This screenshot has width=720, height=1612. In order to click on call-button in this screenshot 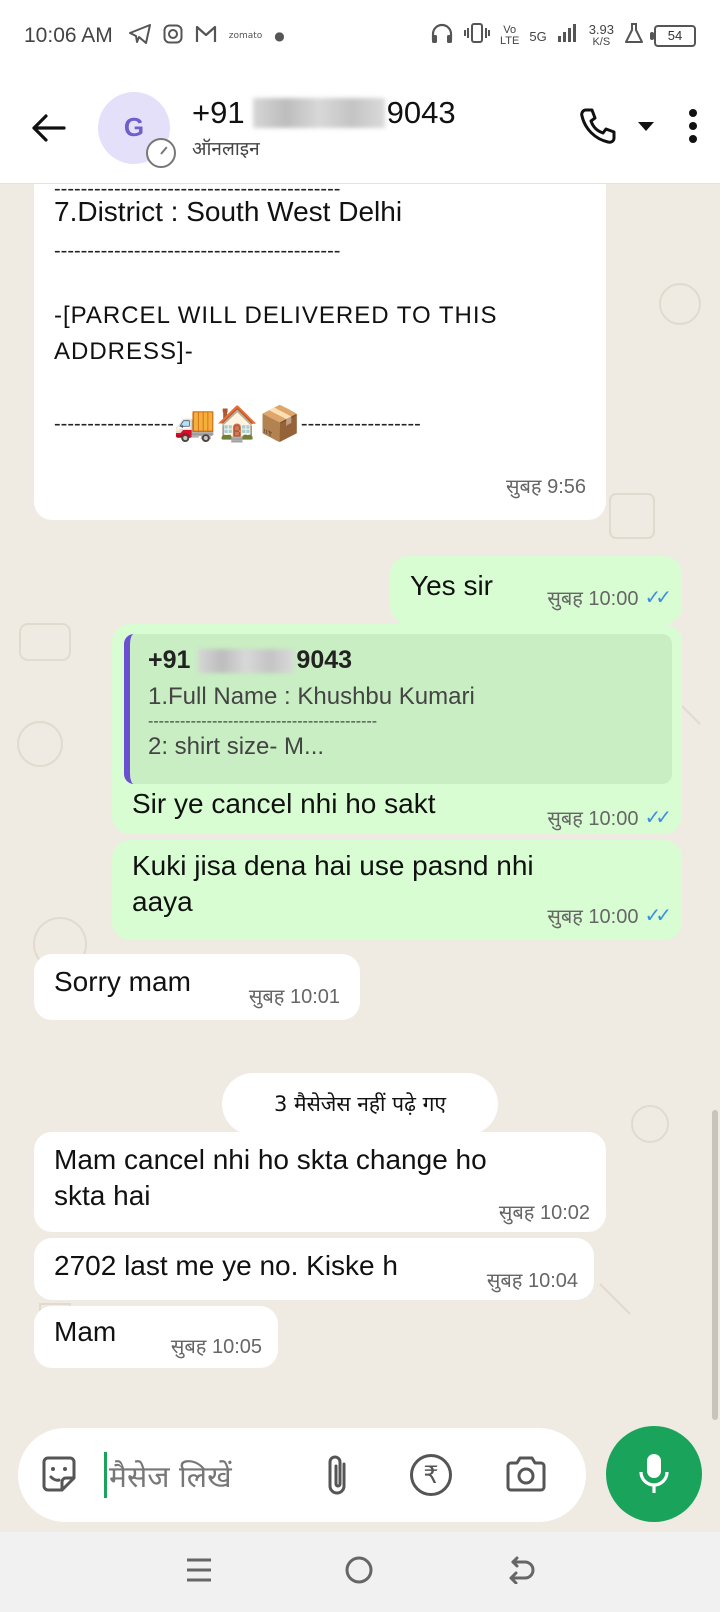, I will do `click(598, 128)`.